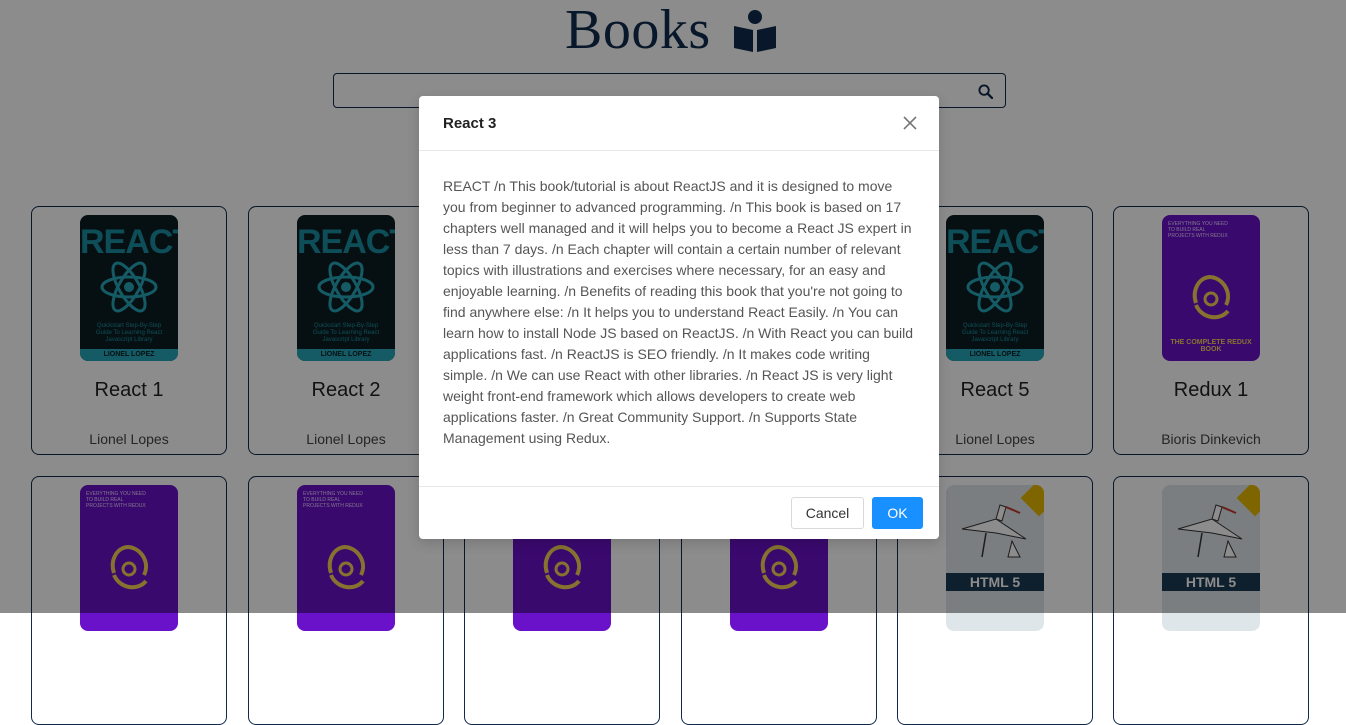 This screenshot has width=1346, height=725. I want to click on modal-title: React 3, so click(470, 123).